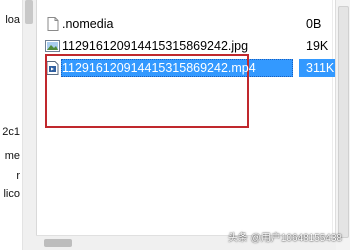 The width and height of the screenshot is (350, 250). I want to click on video-file-icon, so click(52, 68).